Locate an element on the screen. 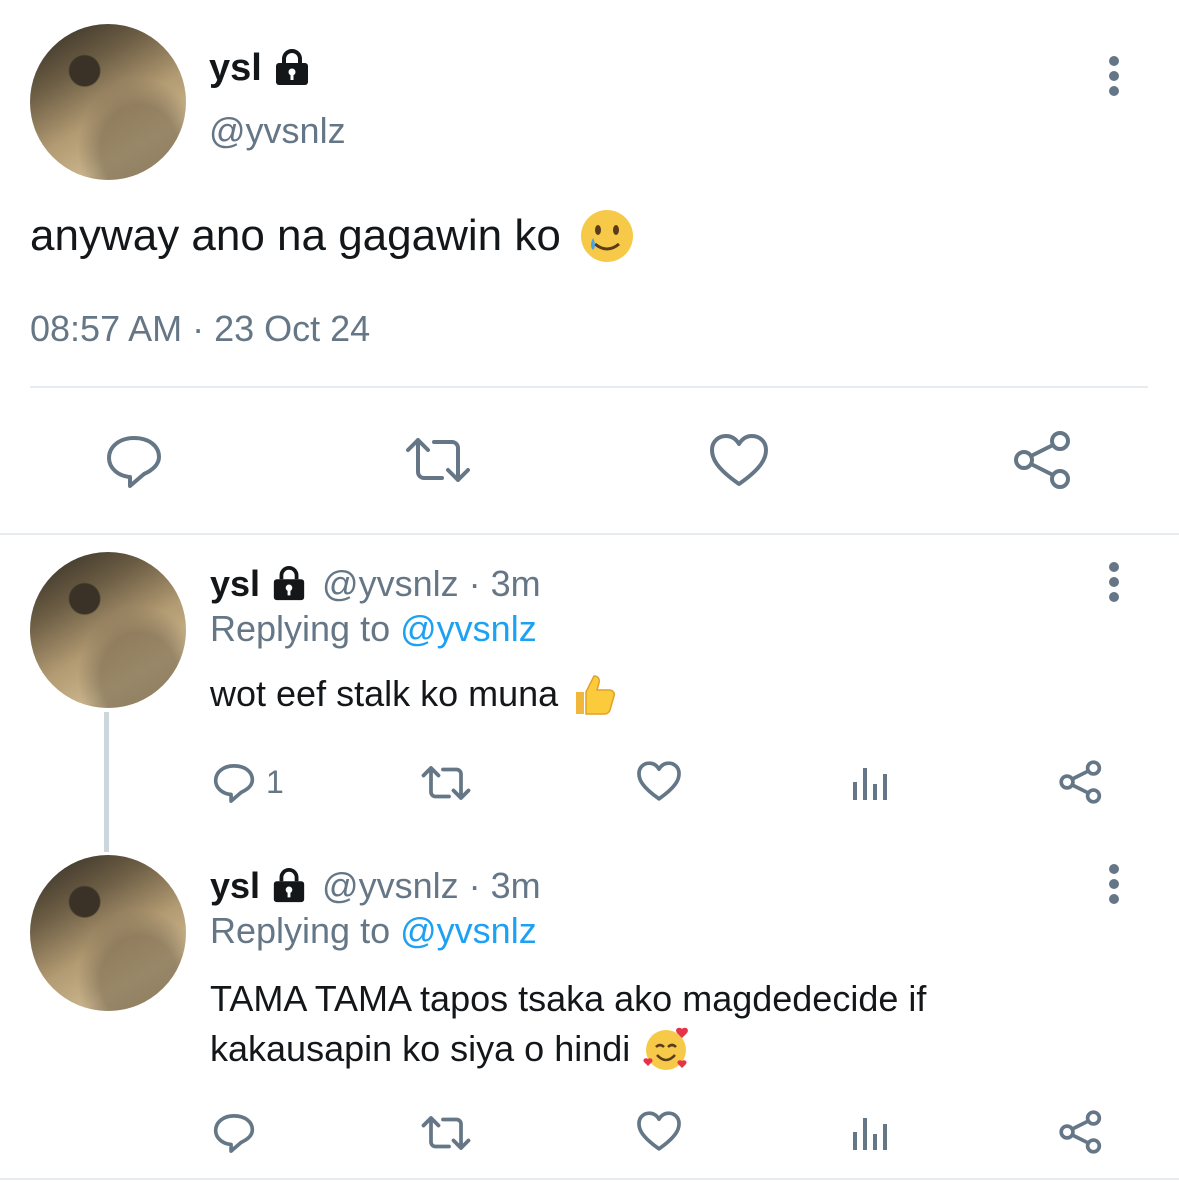  main-timestamp: 08:57 AM · 23 Oct 24 is located at coordinates (200, 328).